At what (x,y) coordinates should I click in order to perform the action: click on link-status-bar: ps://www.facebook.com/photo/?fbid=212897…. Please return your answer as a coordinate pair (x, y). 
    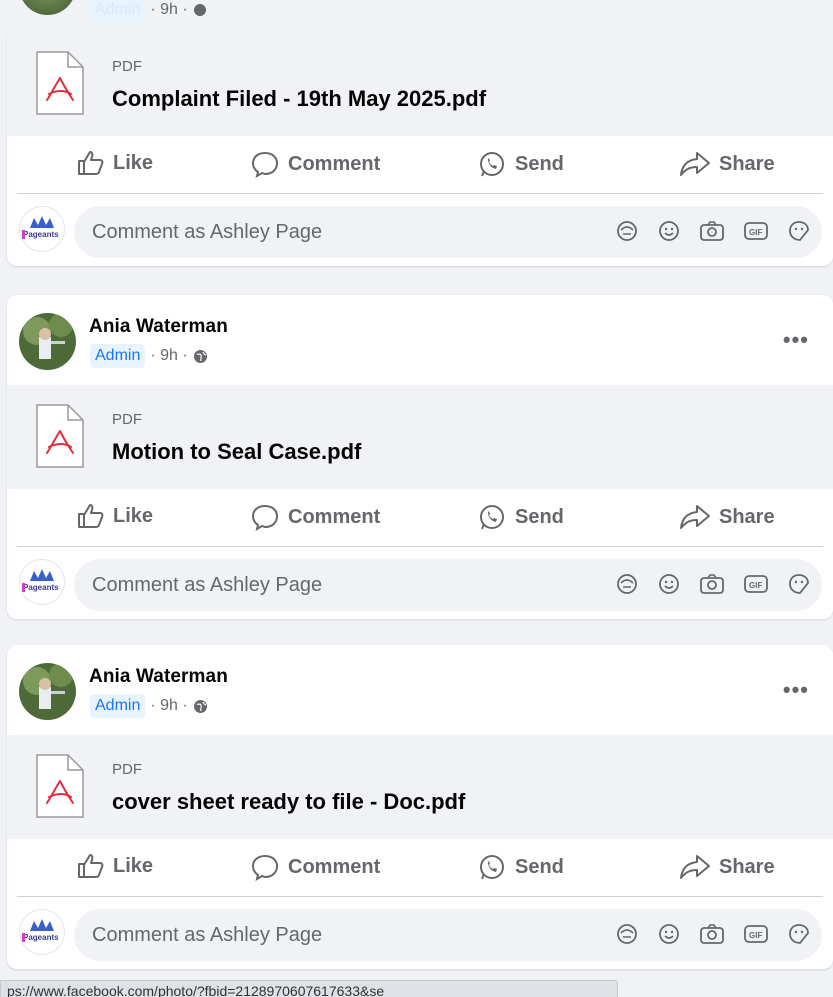
    Looking at the image, I should click on (309, 988).